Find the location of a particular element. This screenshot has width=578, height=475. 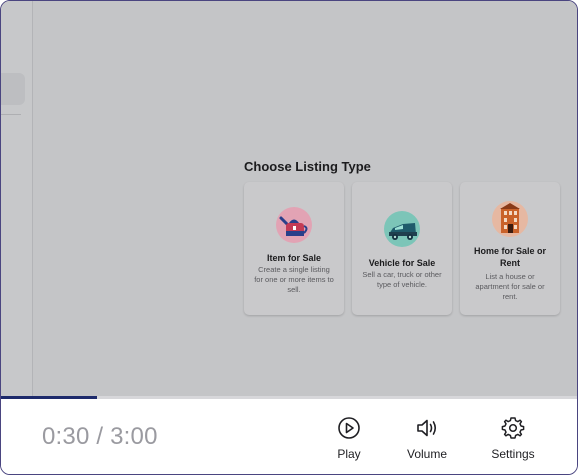

gear-icon is located at coordinates (513, 428).